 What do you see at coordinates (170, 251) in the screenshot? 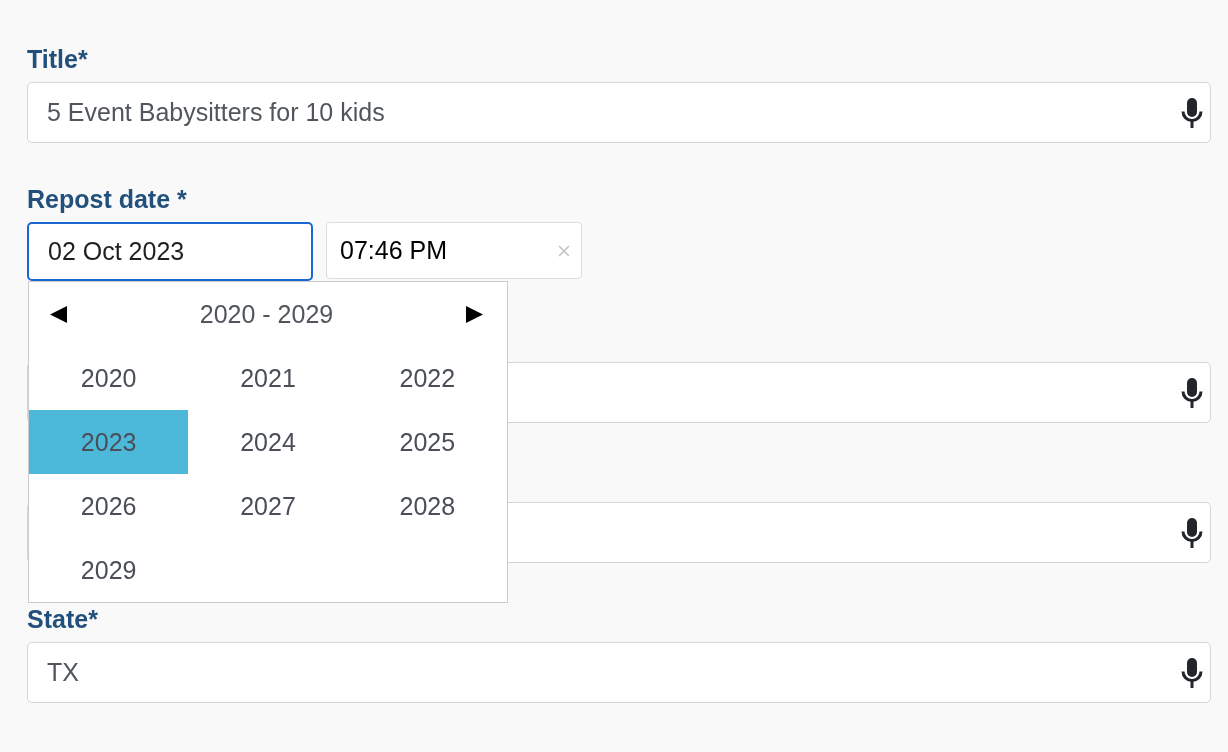
I see `date-field: 02 Oct 2023` at bounding box center [170, 251].